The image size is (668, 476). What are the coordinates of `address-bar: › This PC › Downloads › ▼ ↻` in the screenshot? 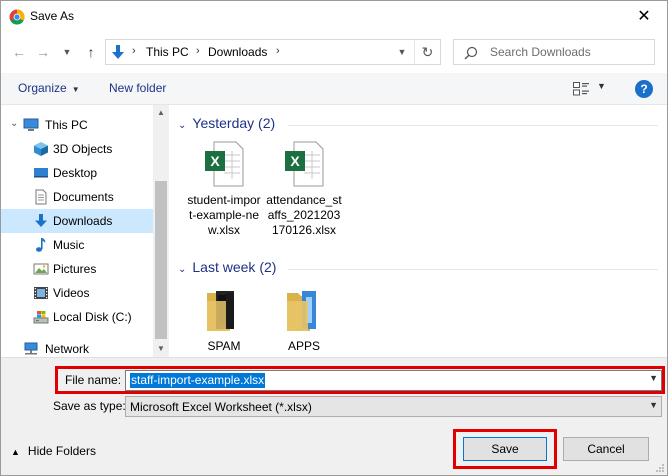 It's located at (273, 52).